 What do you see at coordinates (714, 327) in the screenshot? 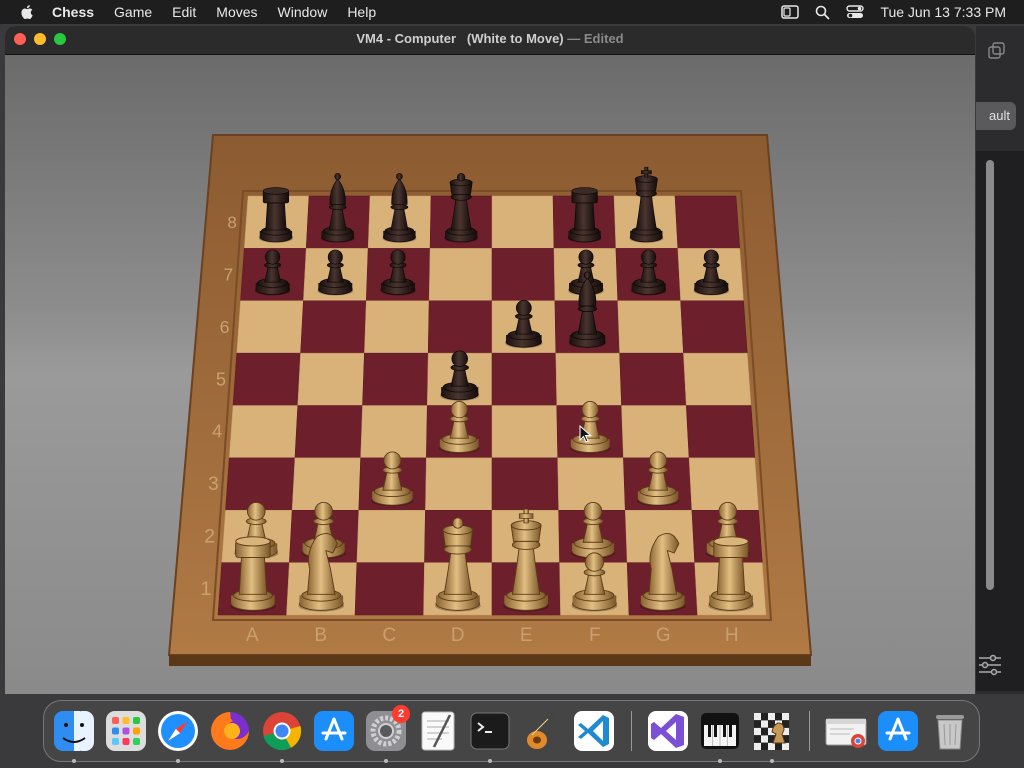
I see `square-h6` at bounding box center [714, 327].